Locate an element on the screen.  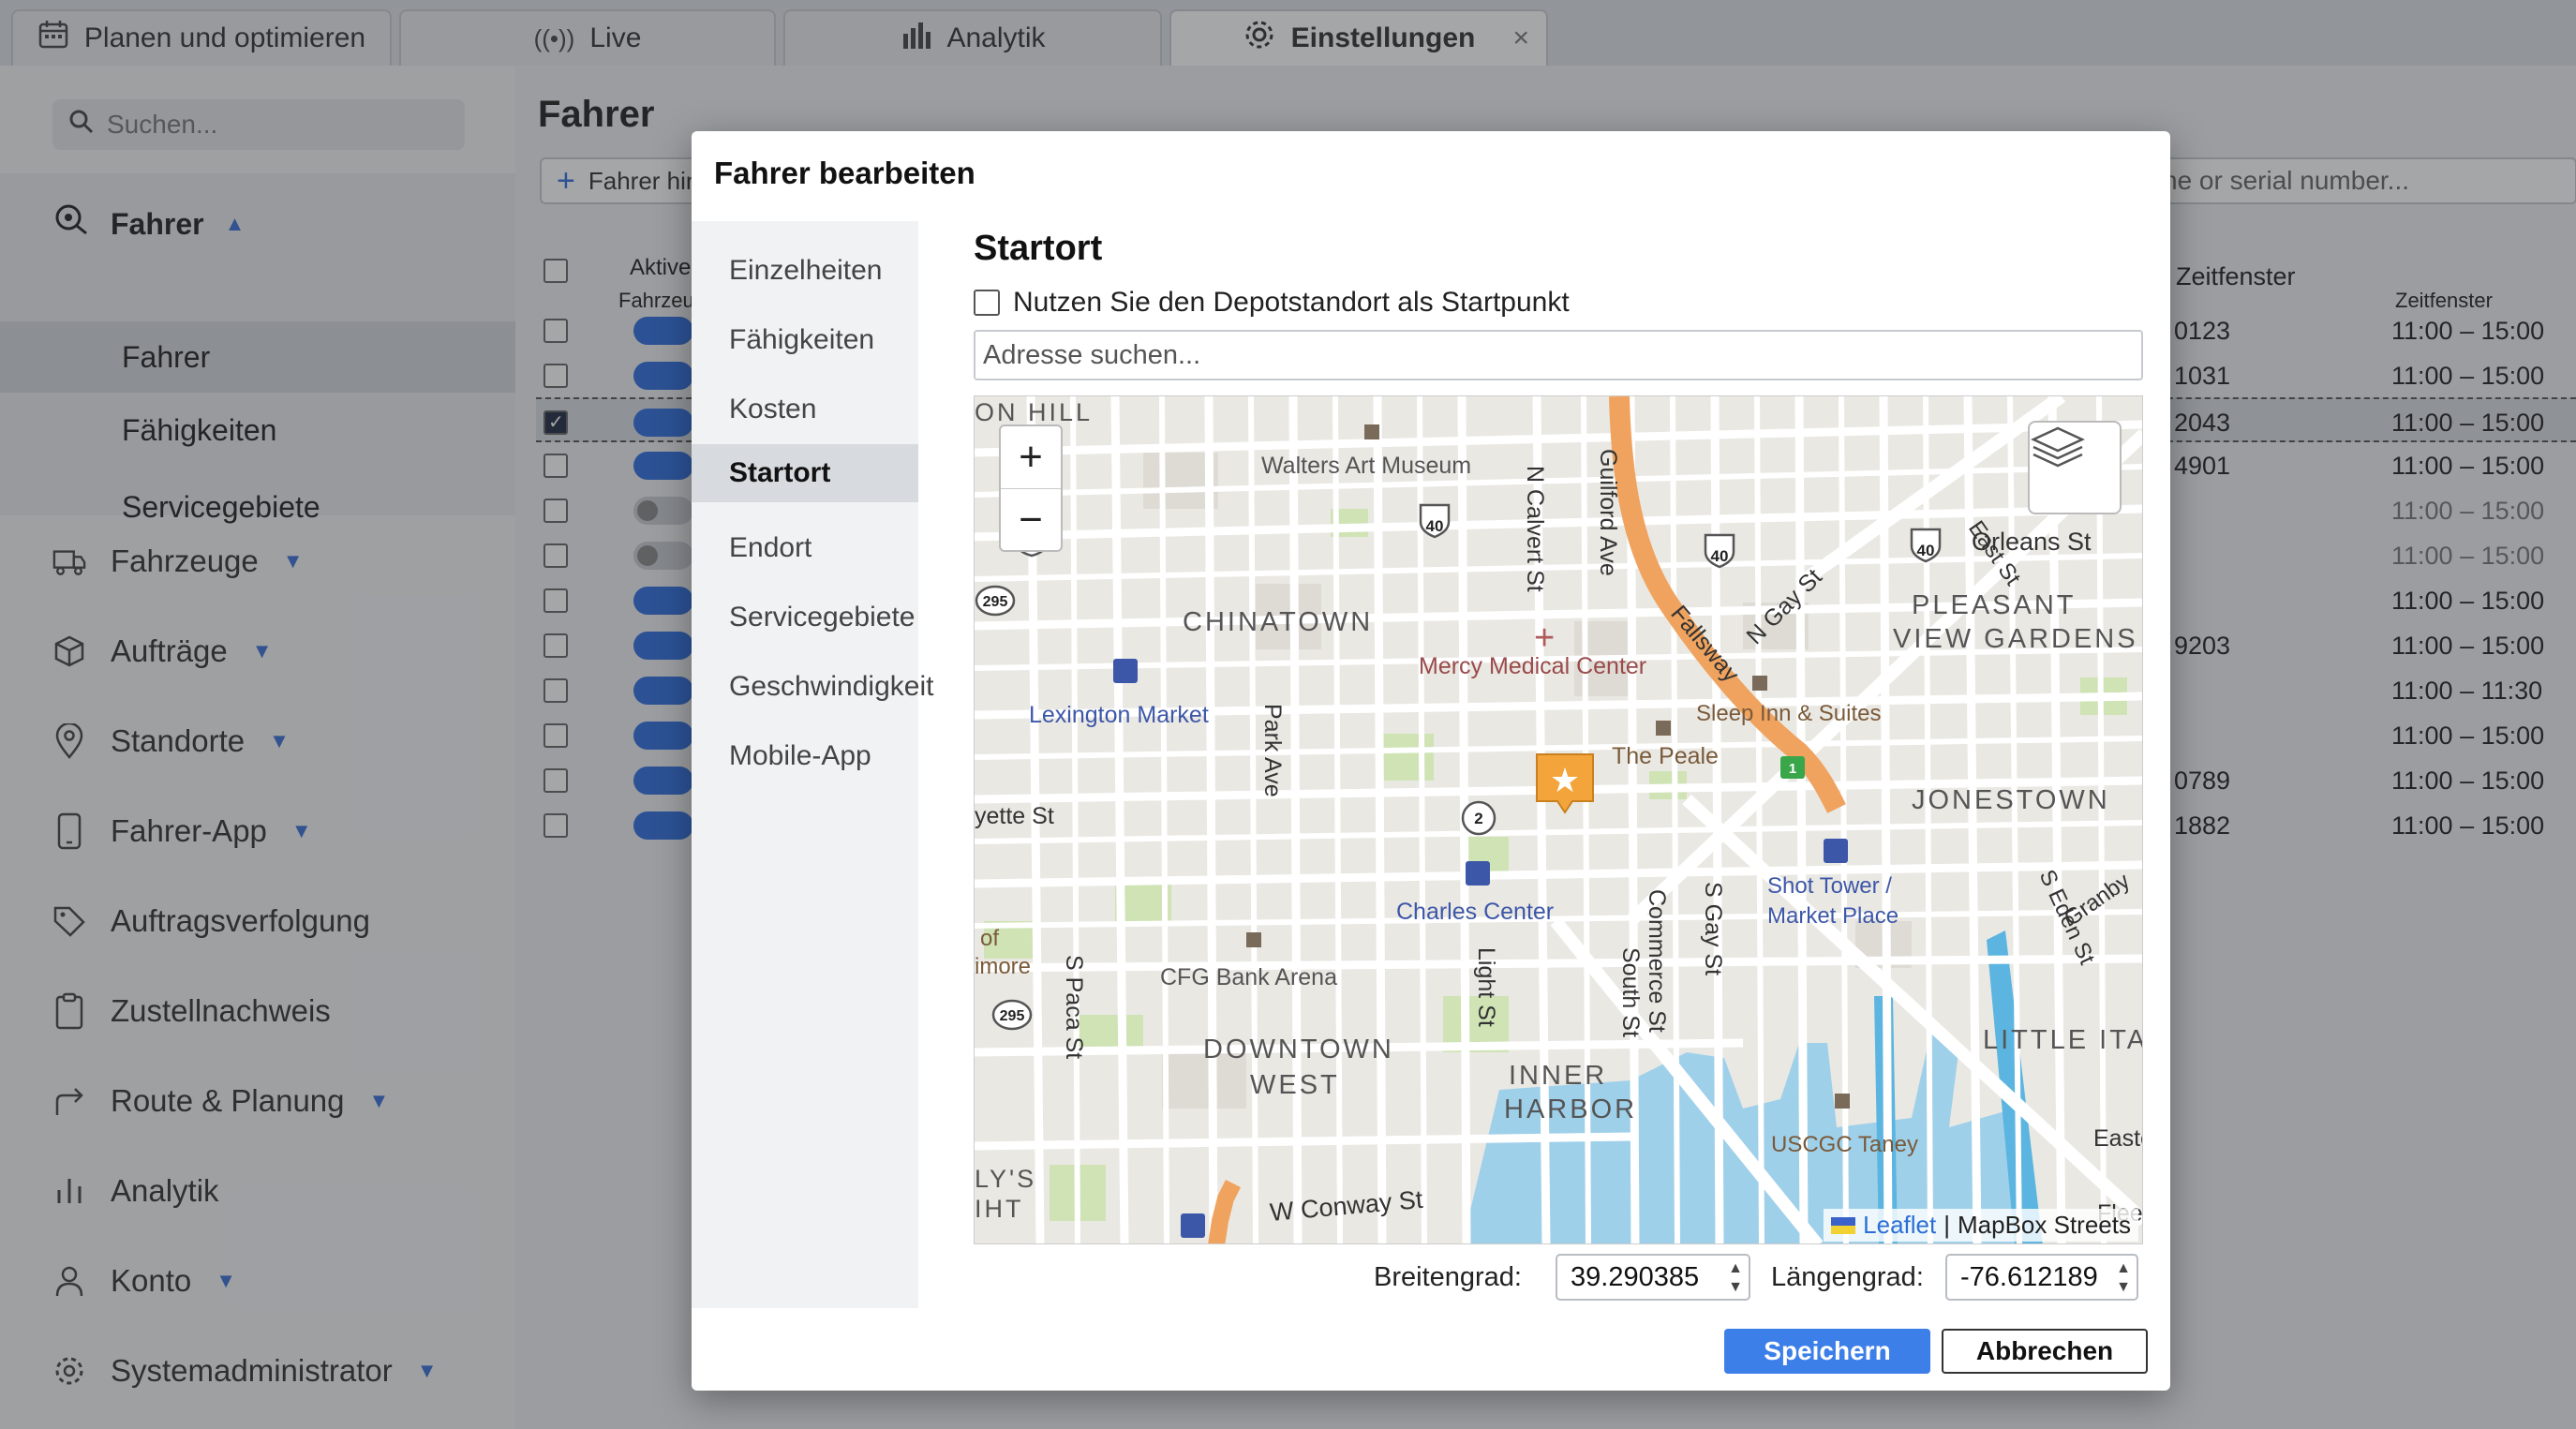
map-label-spaca: S Paca St is located at coordinates (1074, 1007).